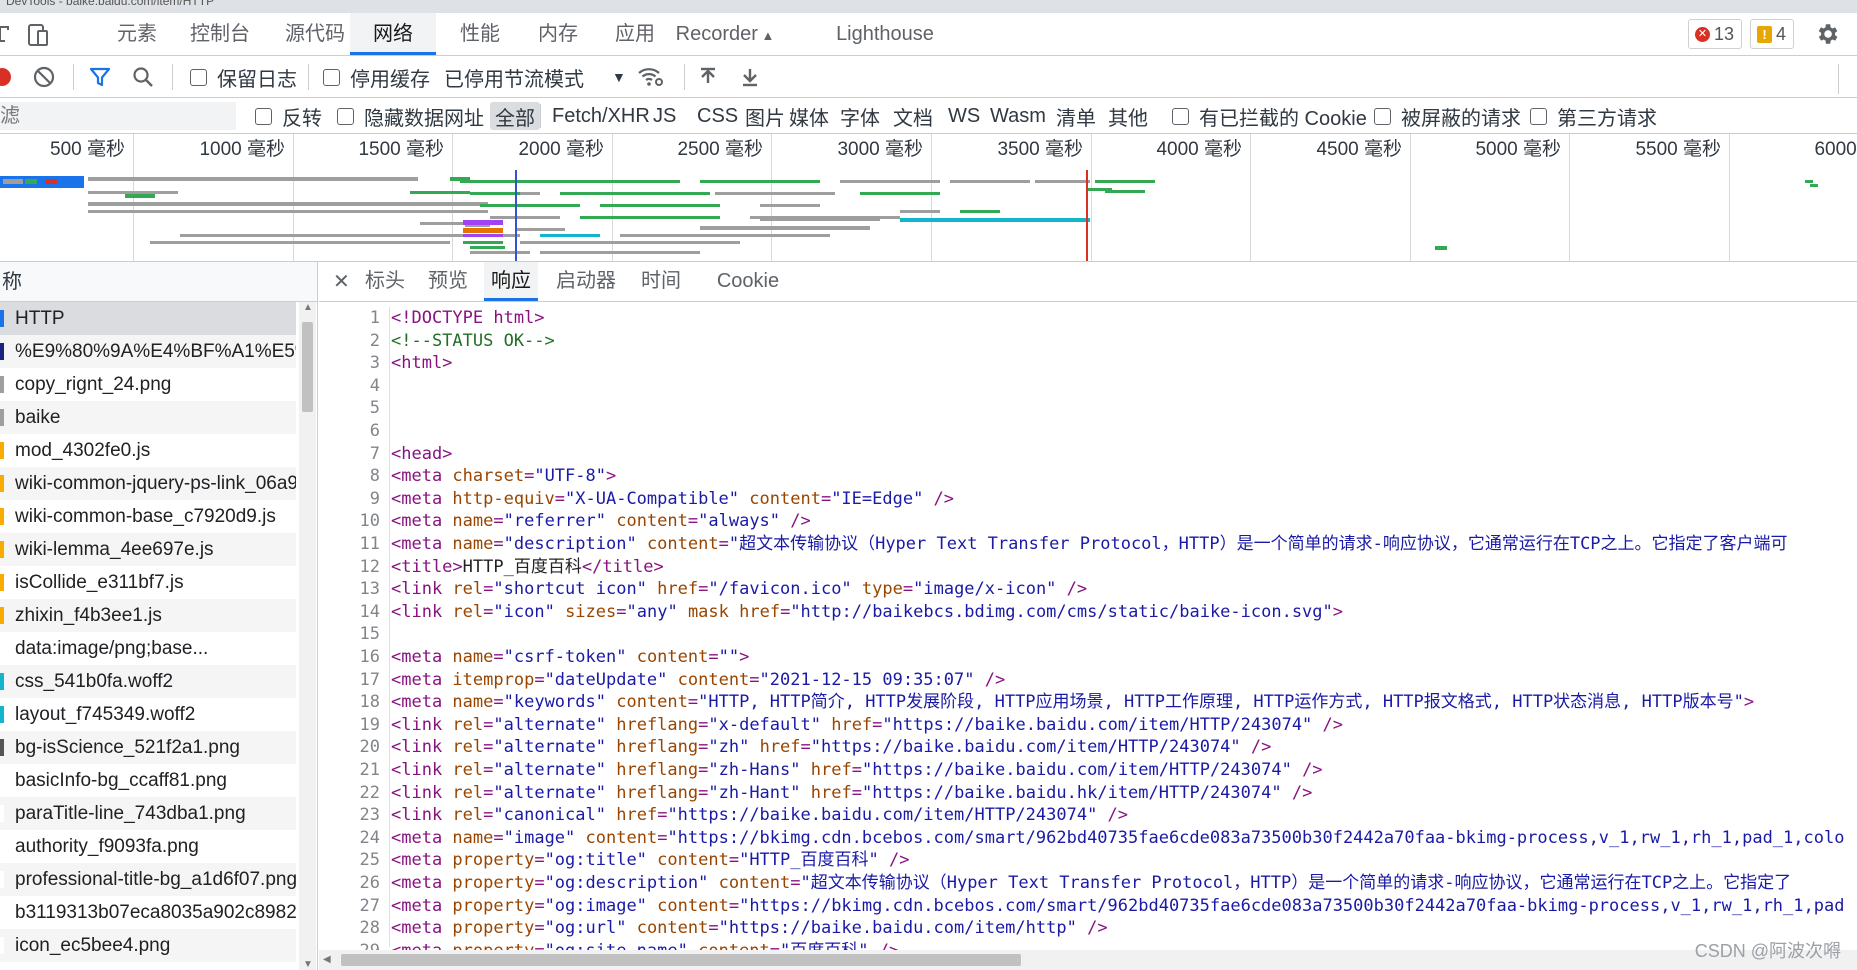 Image resolution: width=1857 pixels, height=970 pixels. I want to click on filter-toggle-button, so click(100, 77).